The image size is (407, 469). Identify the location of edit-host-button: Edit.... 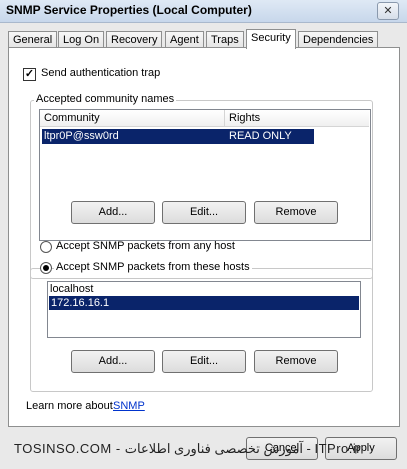
(204, 361).